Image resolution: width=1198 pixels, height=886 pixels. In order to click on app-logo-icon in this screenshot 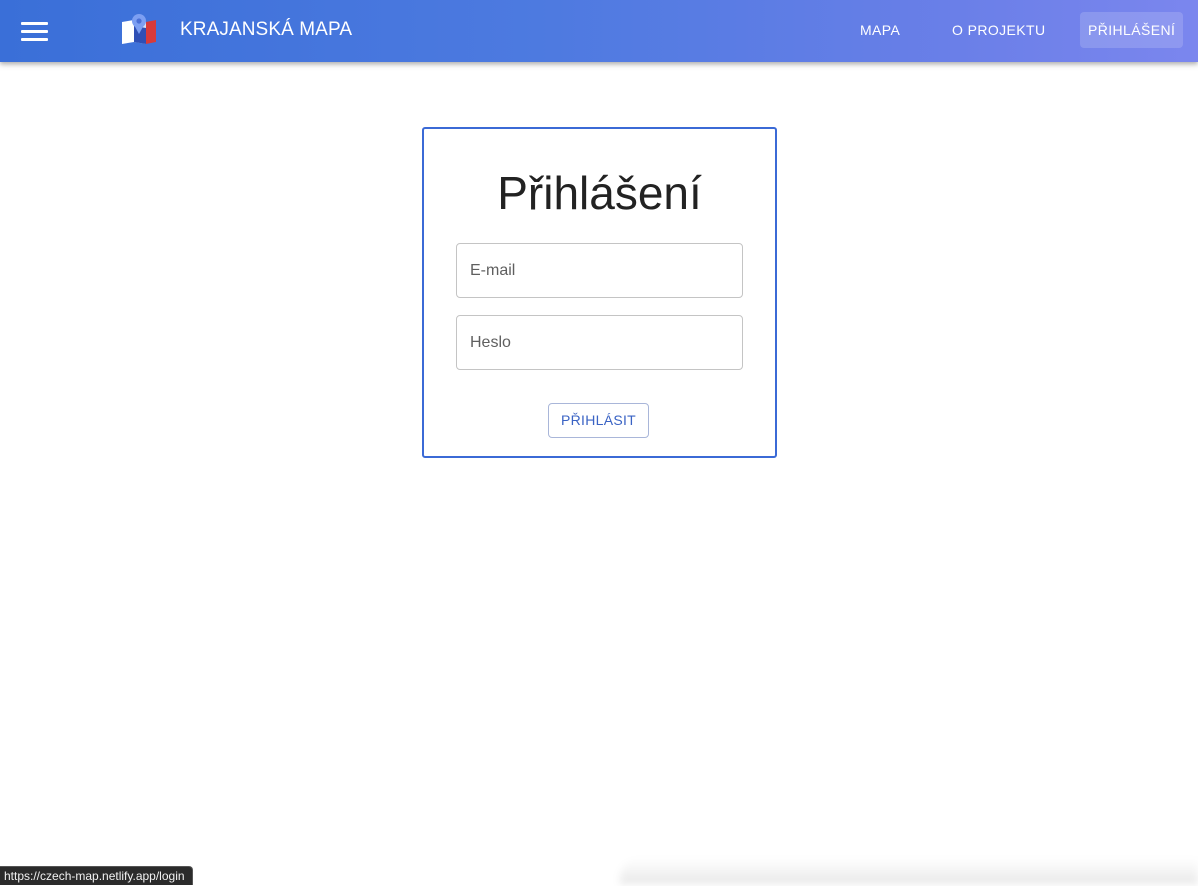, I will do `click(139, 29)`.